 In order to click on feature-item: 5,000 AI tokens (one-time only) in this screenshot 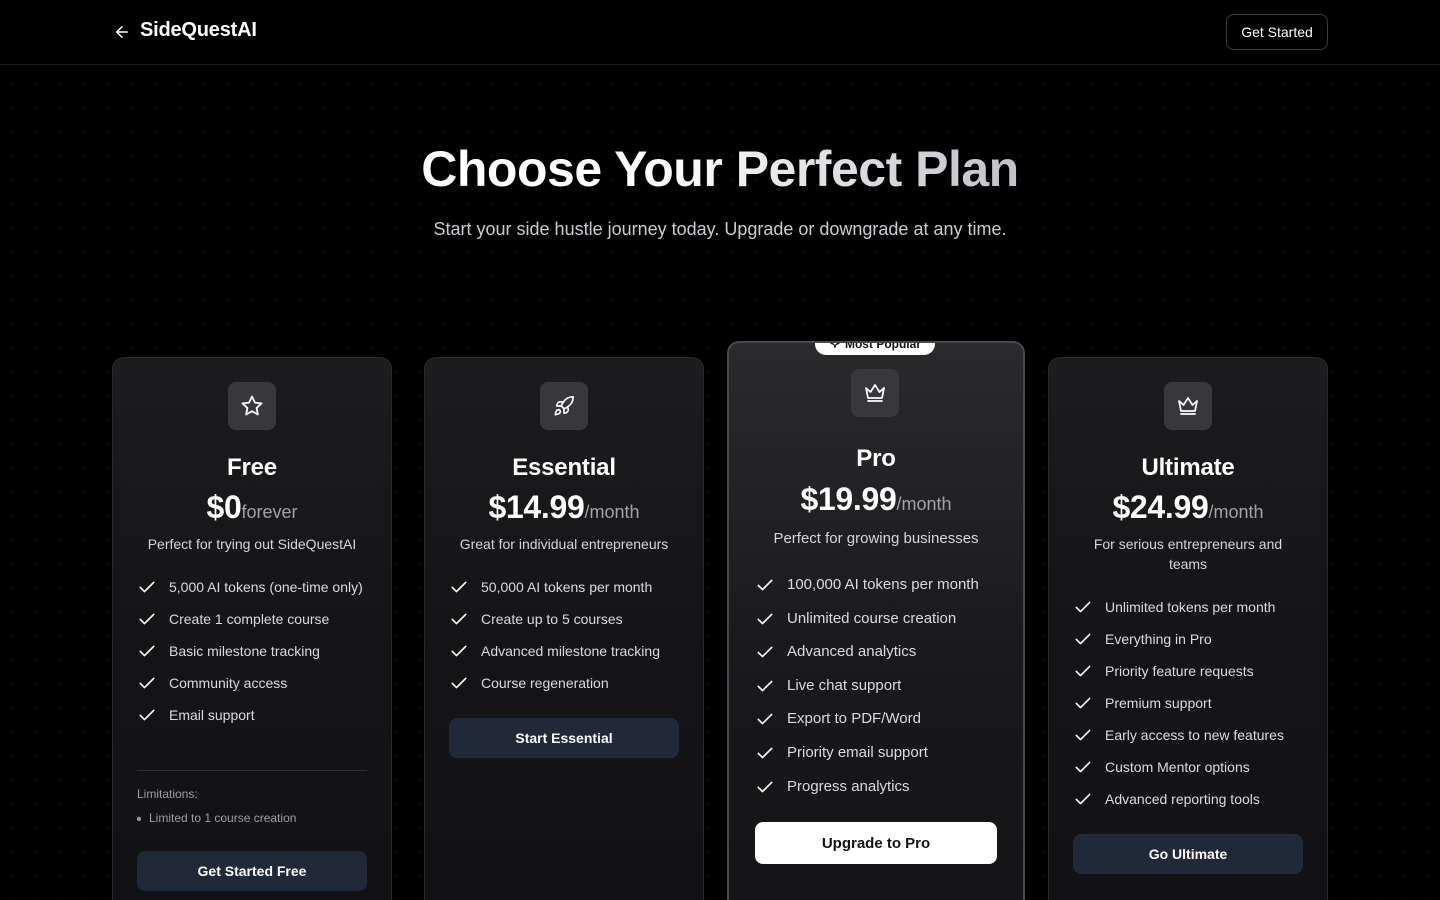, I will do `click(252, 587)`.